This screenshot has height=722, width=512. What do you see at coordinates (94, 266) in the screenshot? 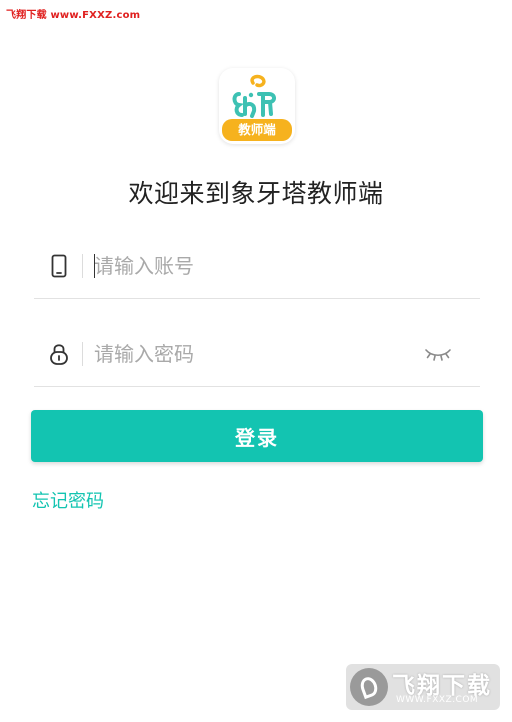
I see `text-cursor` at bounding box center [94, 266].